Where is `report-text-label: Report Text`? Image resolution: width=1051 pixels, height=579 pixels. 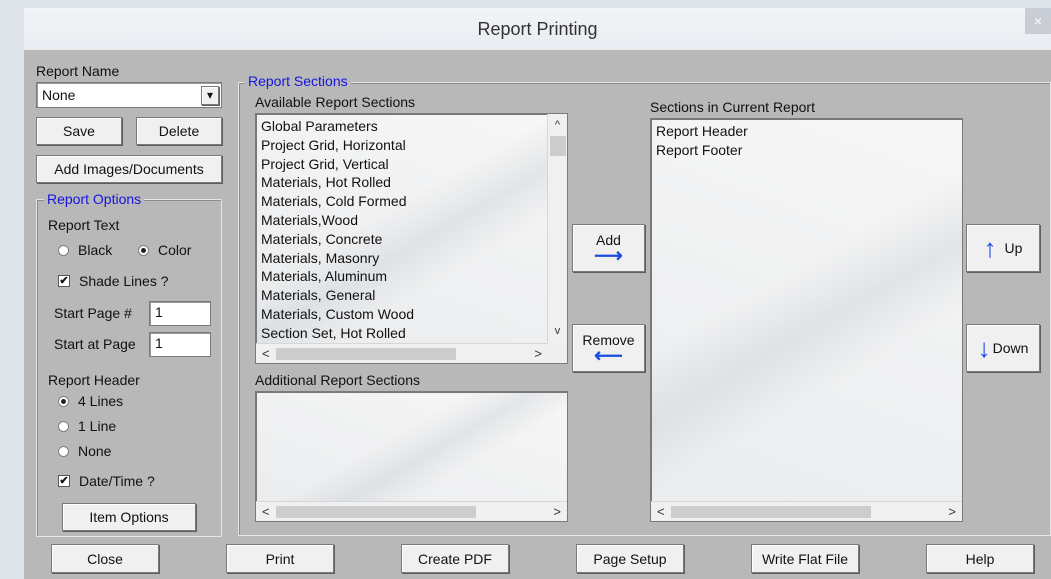
report-text-label: Report Text is located at coordinates (84, 225).